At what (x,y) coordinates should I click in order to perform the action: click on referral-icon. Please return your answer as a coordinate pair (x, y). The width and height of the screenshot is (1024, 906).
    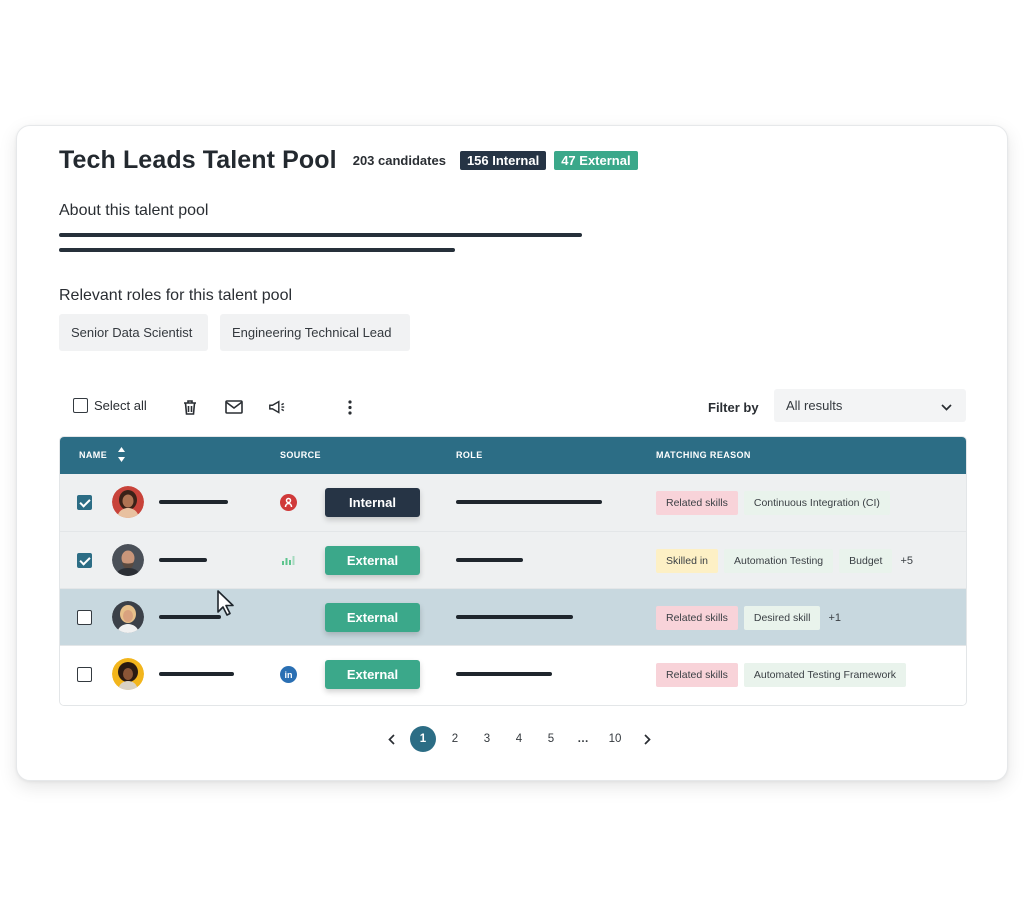
    Looking at the image, I should click on (288, 502).